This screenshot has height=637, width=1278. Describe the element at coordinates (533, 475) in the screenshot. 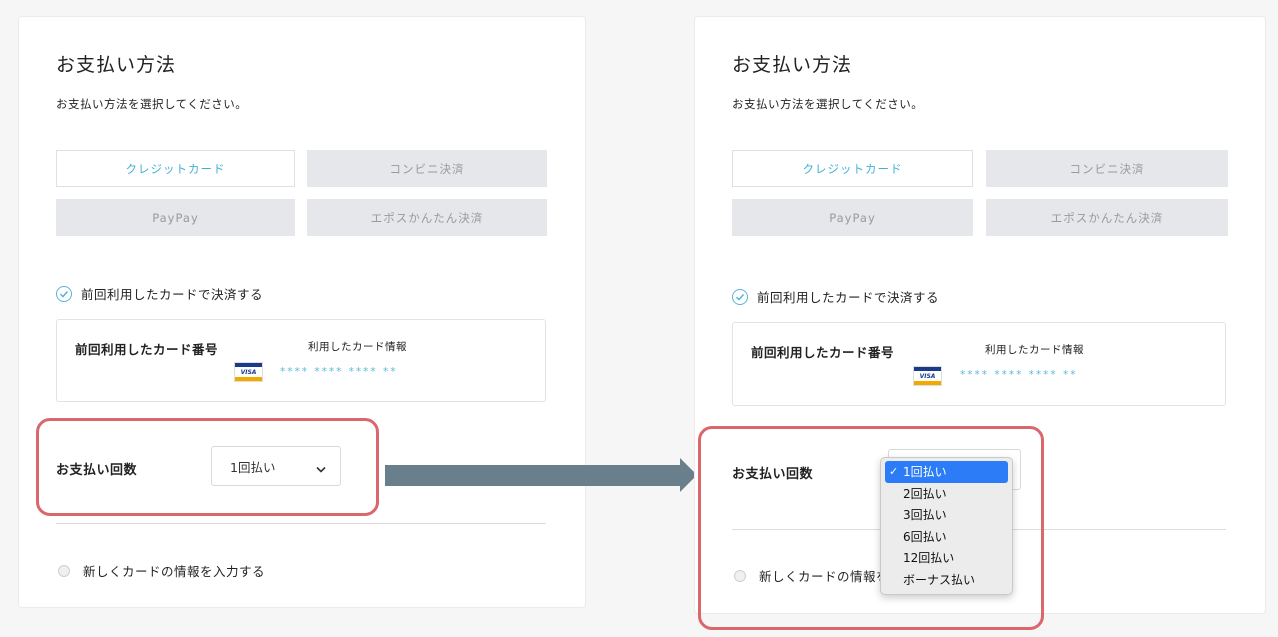

I see `arrow-shaft` at that location.